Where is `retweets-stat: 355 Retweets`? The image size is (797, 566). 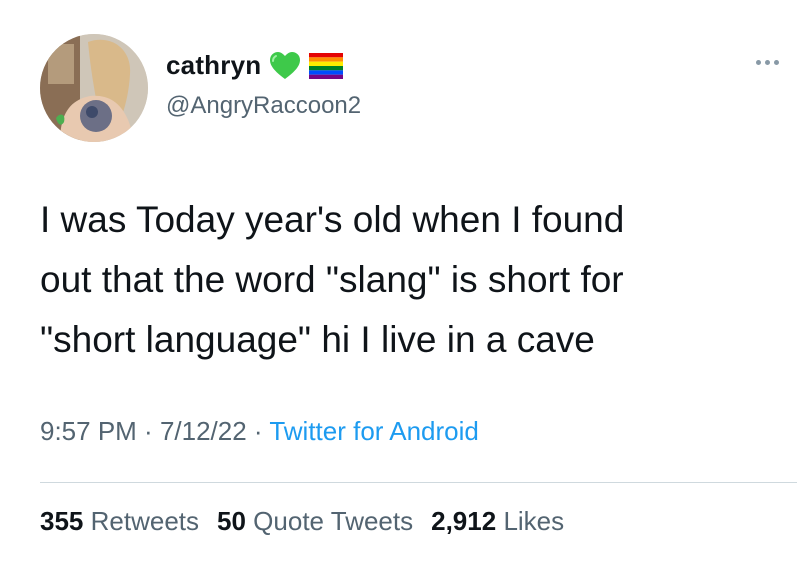
retweets-stat: 355 Retweets is located at coordinates (119, 521).